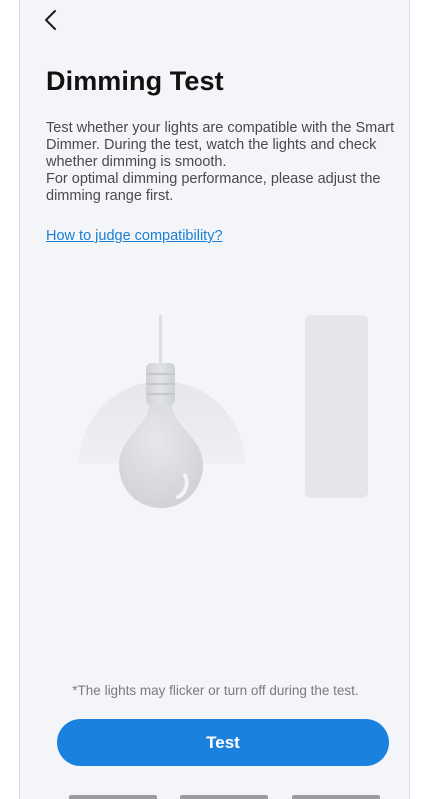  I want to click on chevron-left-icon, so click(50, 20).